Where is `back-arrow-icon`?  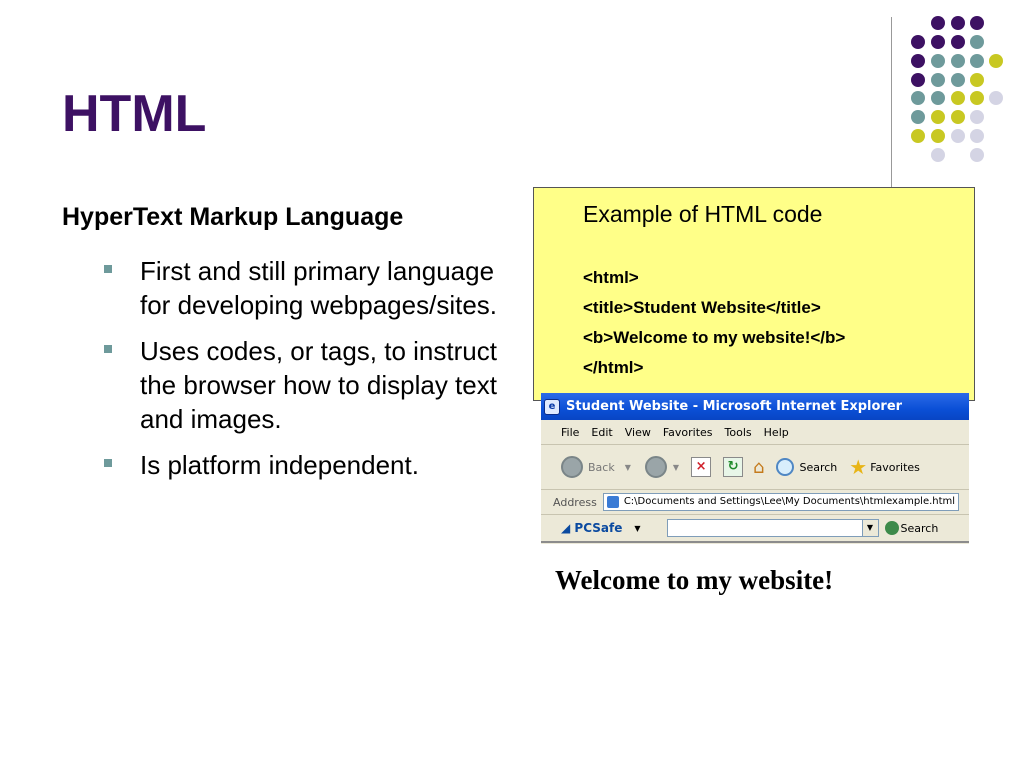
back-arrow-icon is located at coordinates (572, 467).